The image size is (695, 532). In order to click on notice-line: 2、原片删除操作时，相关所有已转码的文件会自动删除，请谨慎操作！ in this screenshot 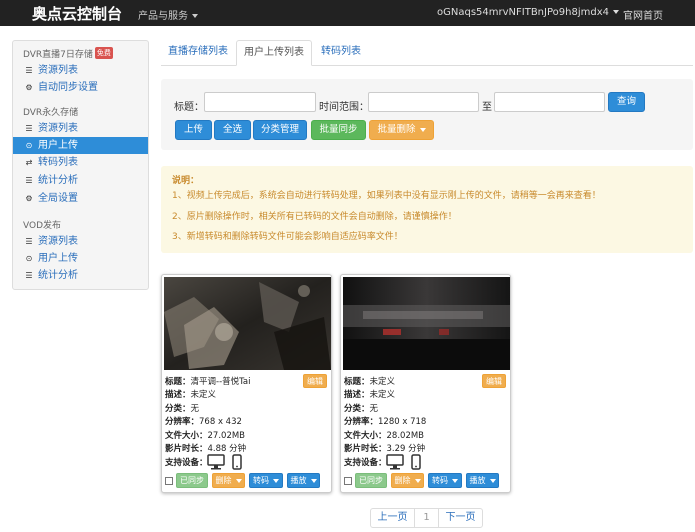, I will do `click(314, 217)`.